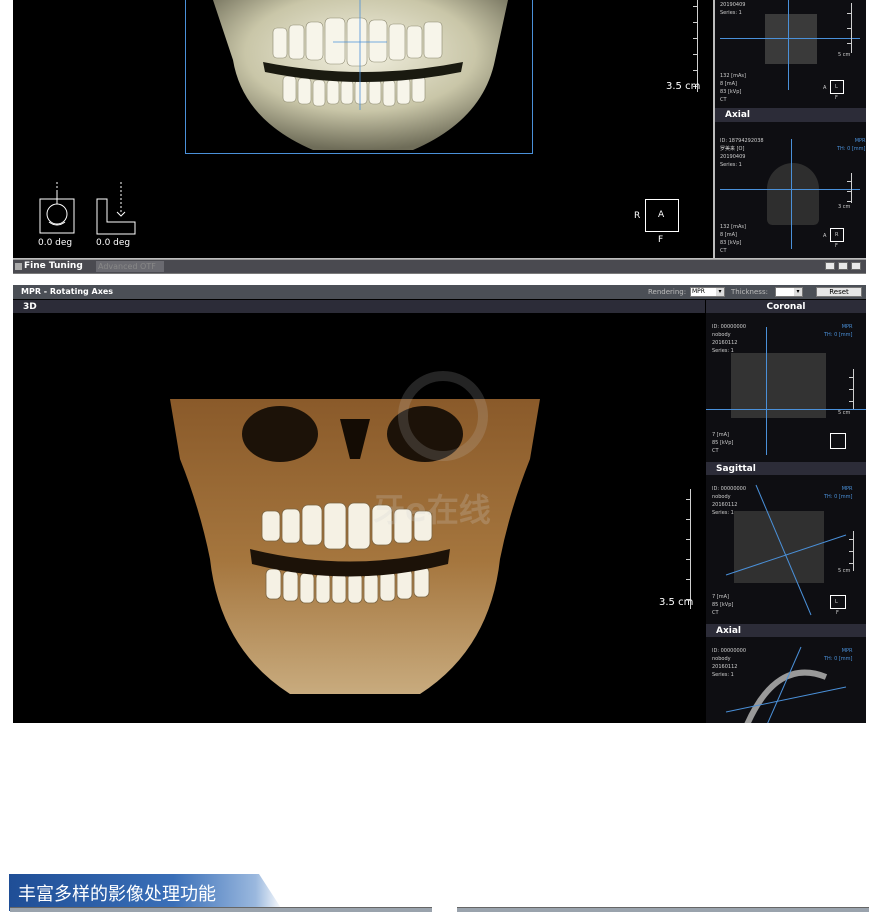  Describe the element at coordinates (839, 292) in the screenshot. I see `reset-button: Reset` at that location.